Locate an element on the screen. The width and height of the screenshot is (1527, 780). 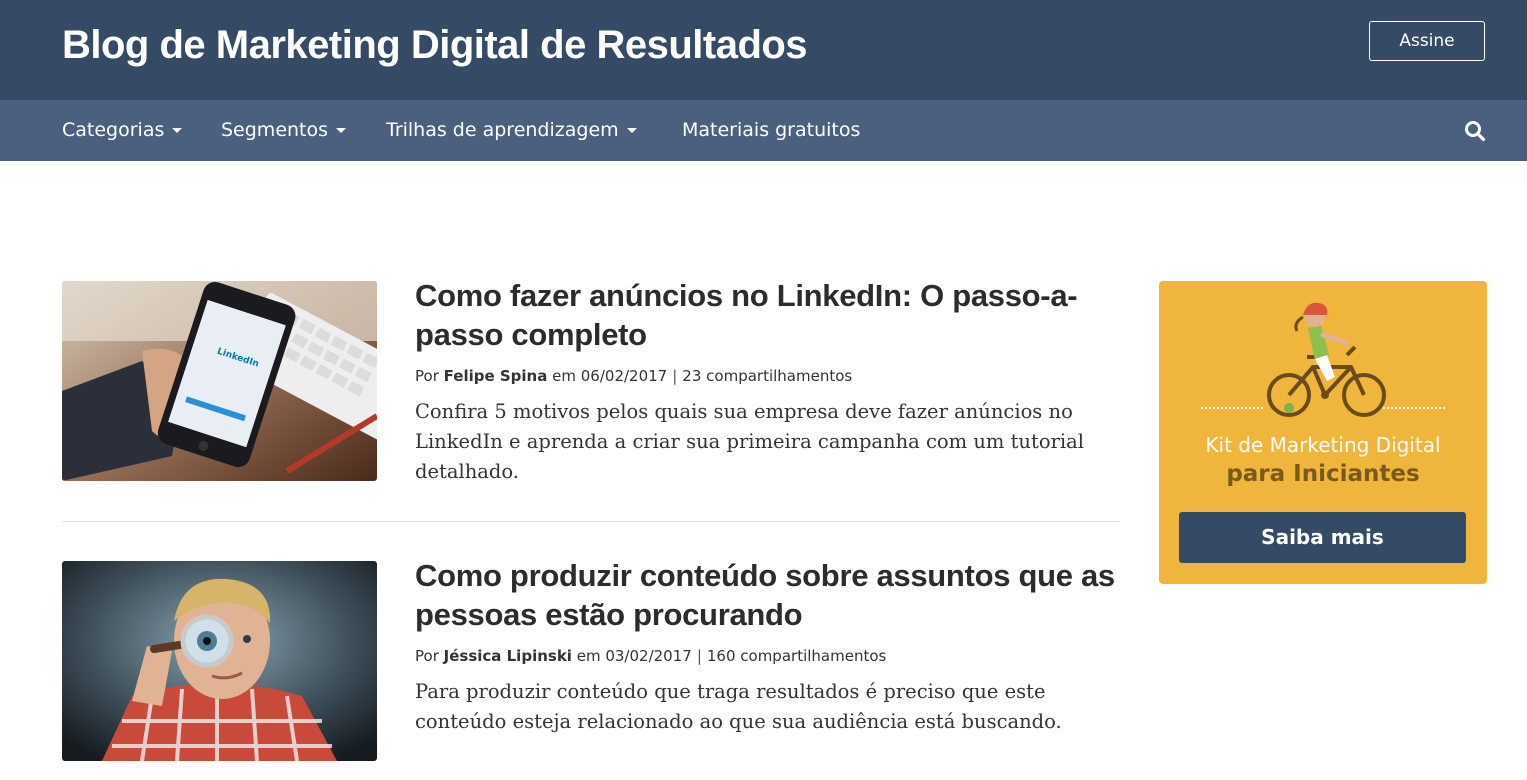
nav-item-trilhas: Trilhas de aprendizagem is located at coordinates (511, 130).